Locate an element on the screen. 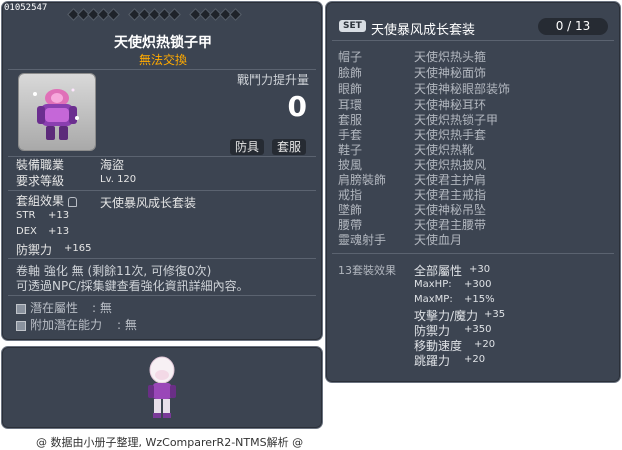 The image size is (622, 450). stat-def-label: 防禦力 is located at coordinates (34, 250).